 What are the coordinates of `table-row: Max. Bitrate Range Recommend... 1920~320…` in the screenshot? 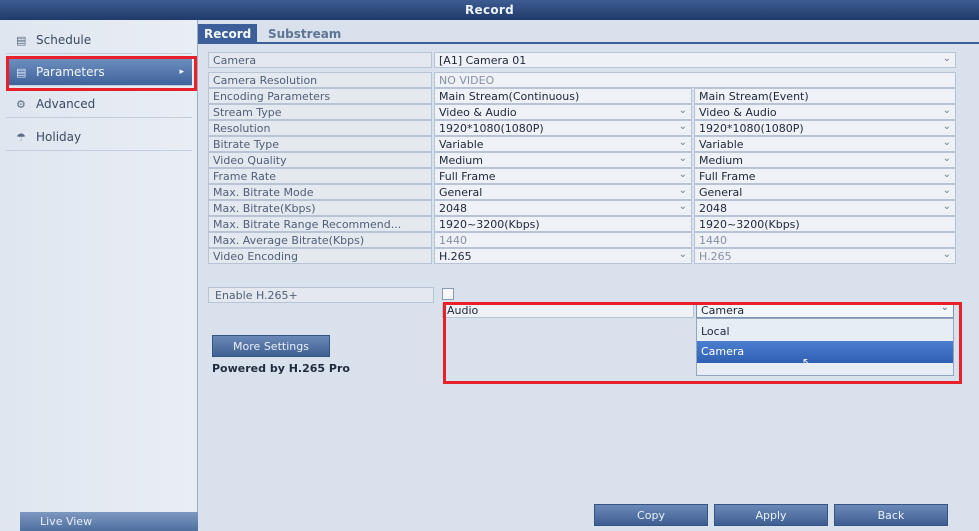 It's located at (589, 224).